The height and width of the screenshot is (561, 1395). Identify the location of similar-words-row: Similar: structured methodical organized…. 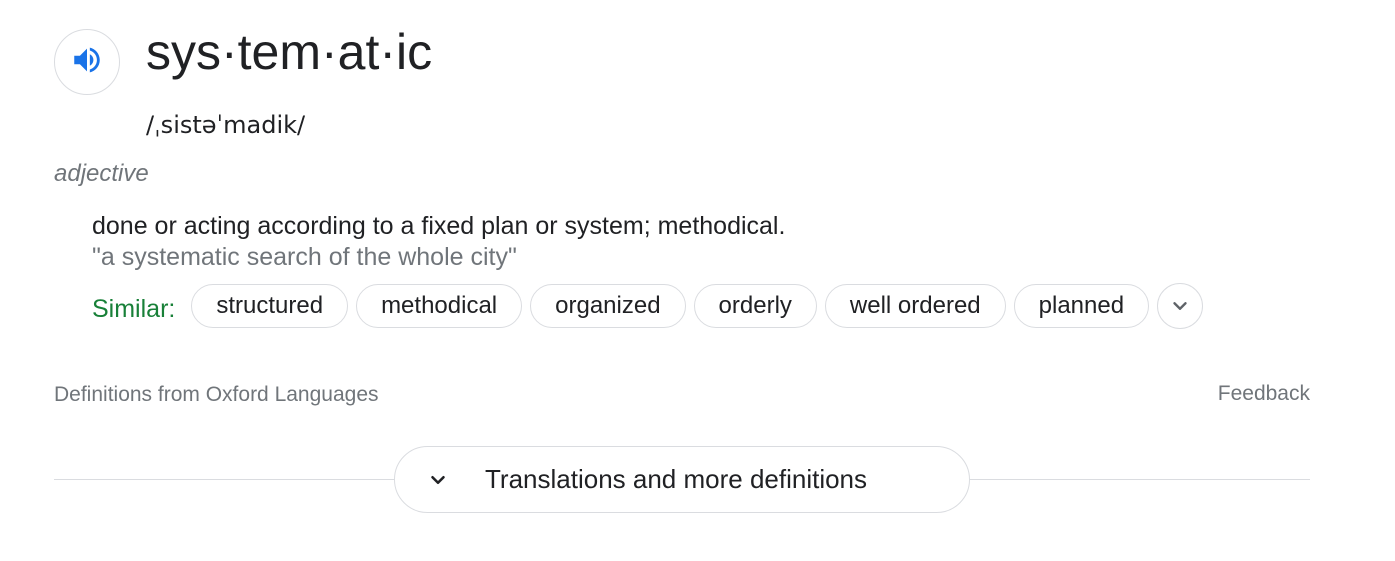
(648, 306).